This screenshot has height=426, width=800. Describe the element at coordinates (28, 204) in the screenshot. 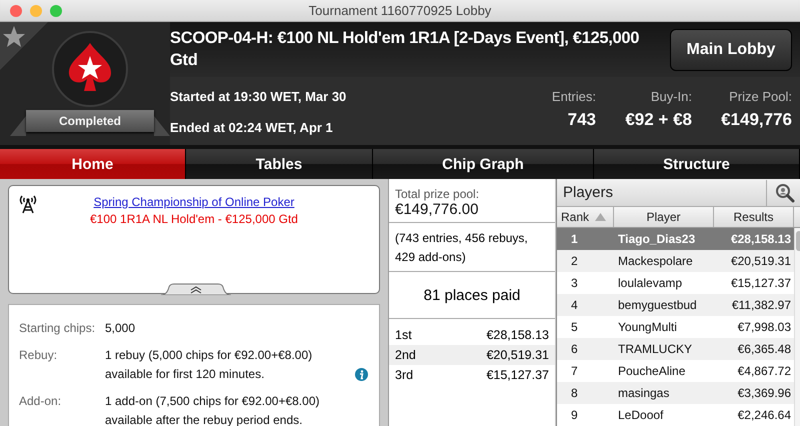

I see `antenna-icon` at that location.